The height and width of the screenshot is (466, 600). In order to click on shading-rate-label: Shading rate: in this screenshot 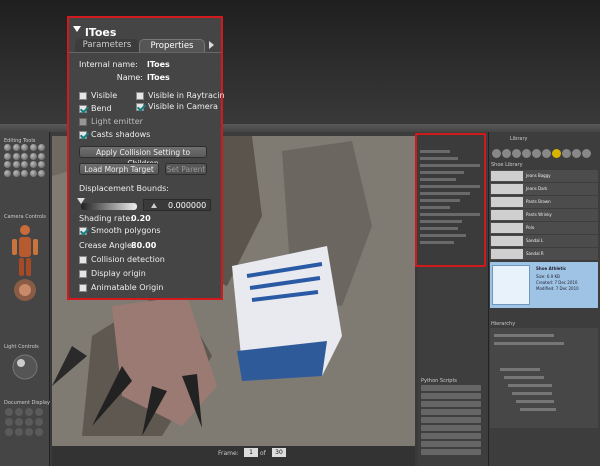, I will do `click(106, 218)`.